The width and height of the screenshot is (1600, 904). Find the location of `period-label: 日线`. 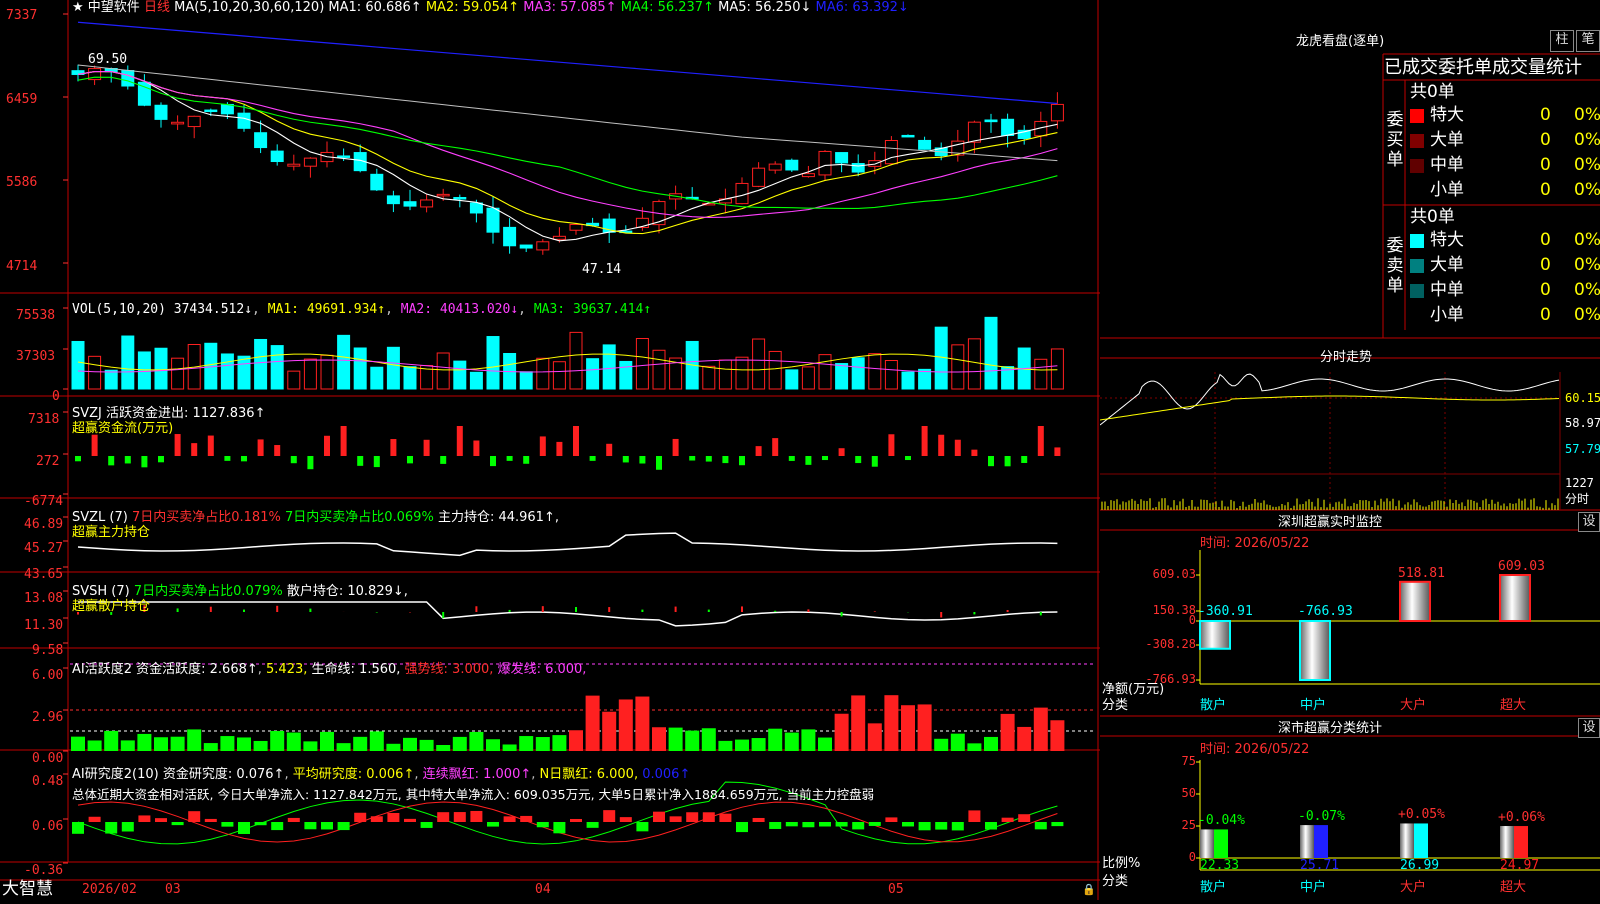

period-label: 日线 is located at coordinates (157, 7).